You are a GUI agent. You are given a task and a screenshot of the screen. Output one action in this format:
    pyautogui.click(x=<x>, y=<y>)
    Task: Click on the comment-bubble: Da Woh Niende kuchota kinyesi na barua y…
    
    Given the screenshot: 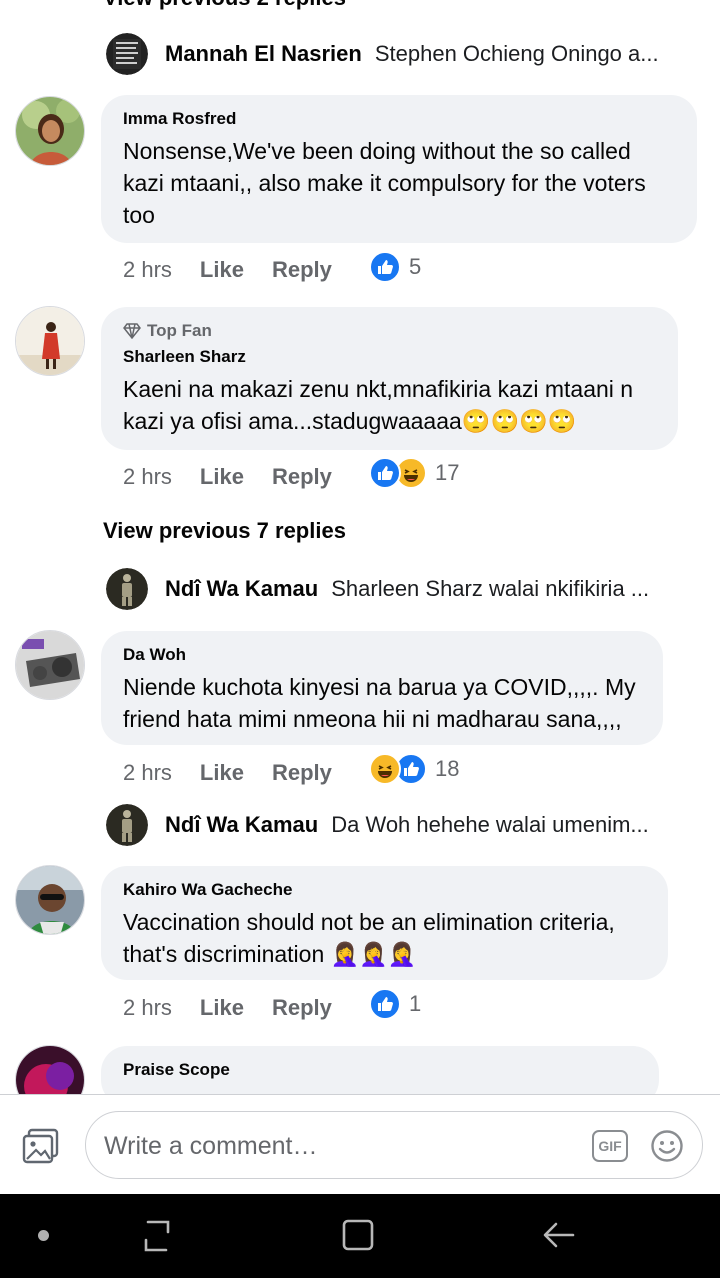 What is the action you would take?
    pyautogui.click(x=382, y=688)
    